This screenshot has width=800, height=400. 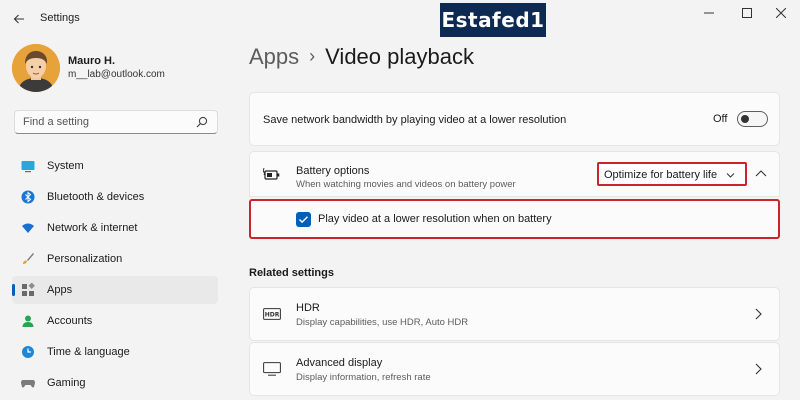 I want to click on back-arrow-icon, so click(x=18, y=19).